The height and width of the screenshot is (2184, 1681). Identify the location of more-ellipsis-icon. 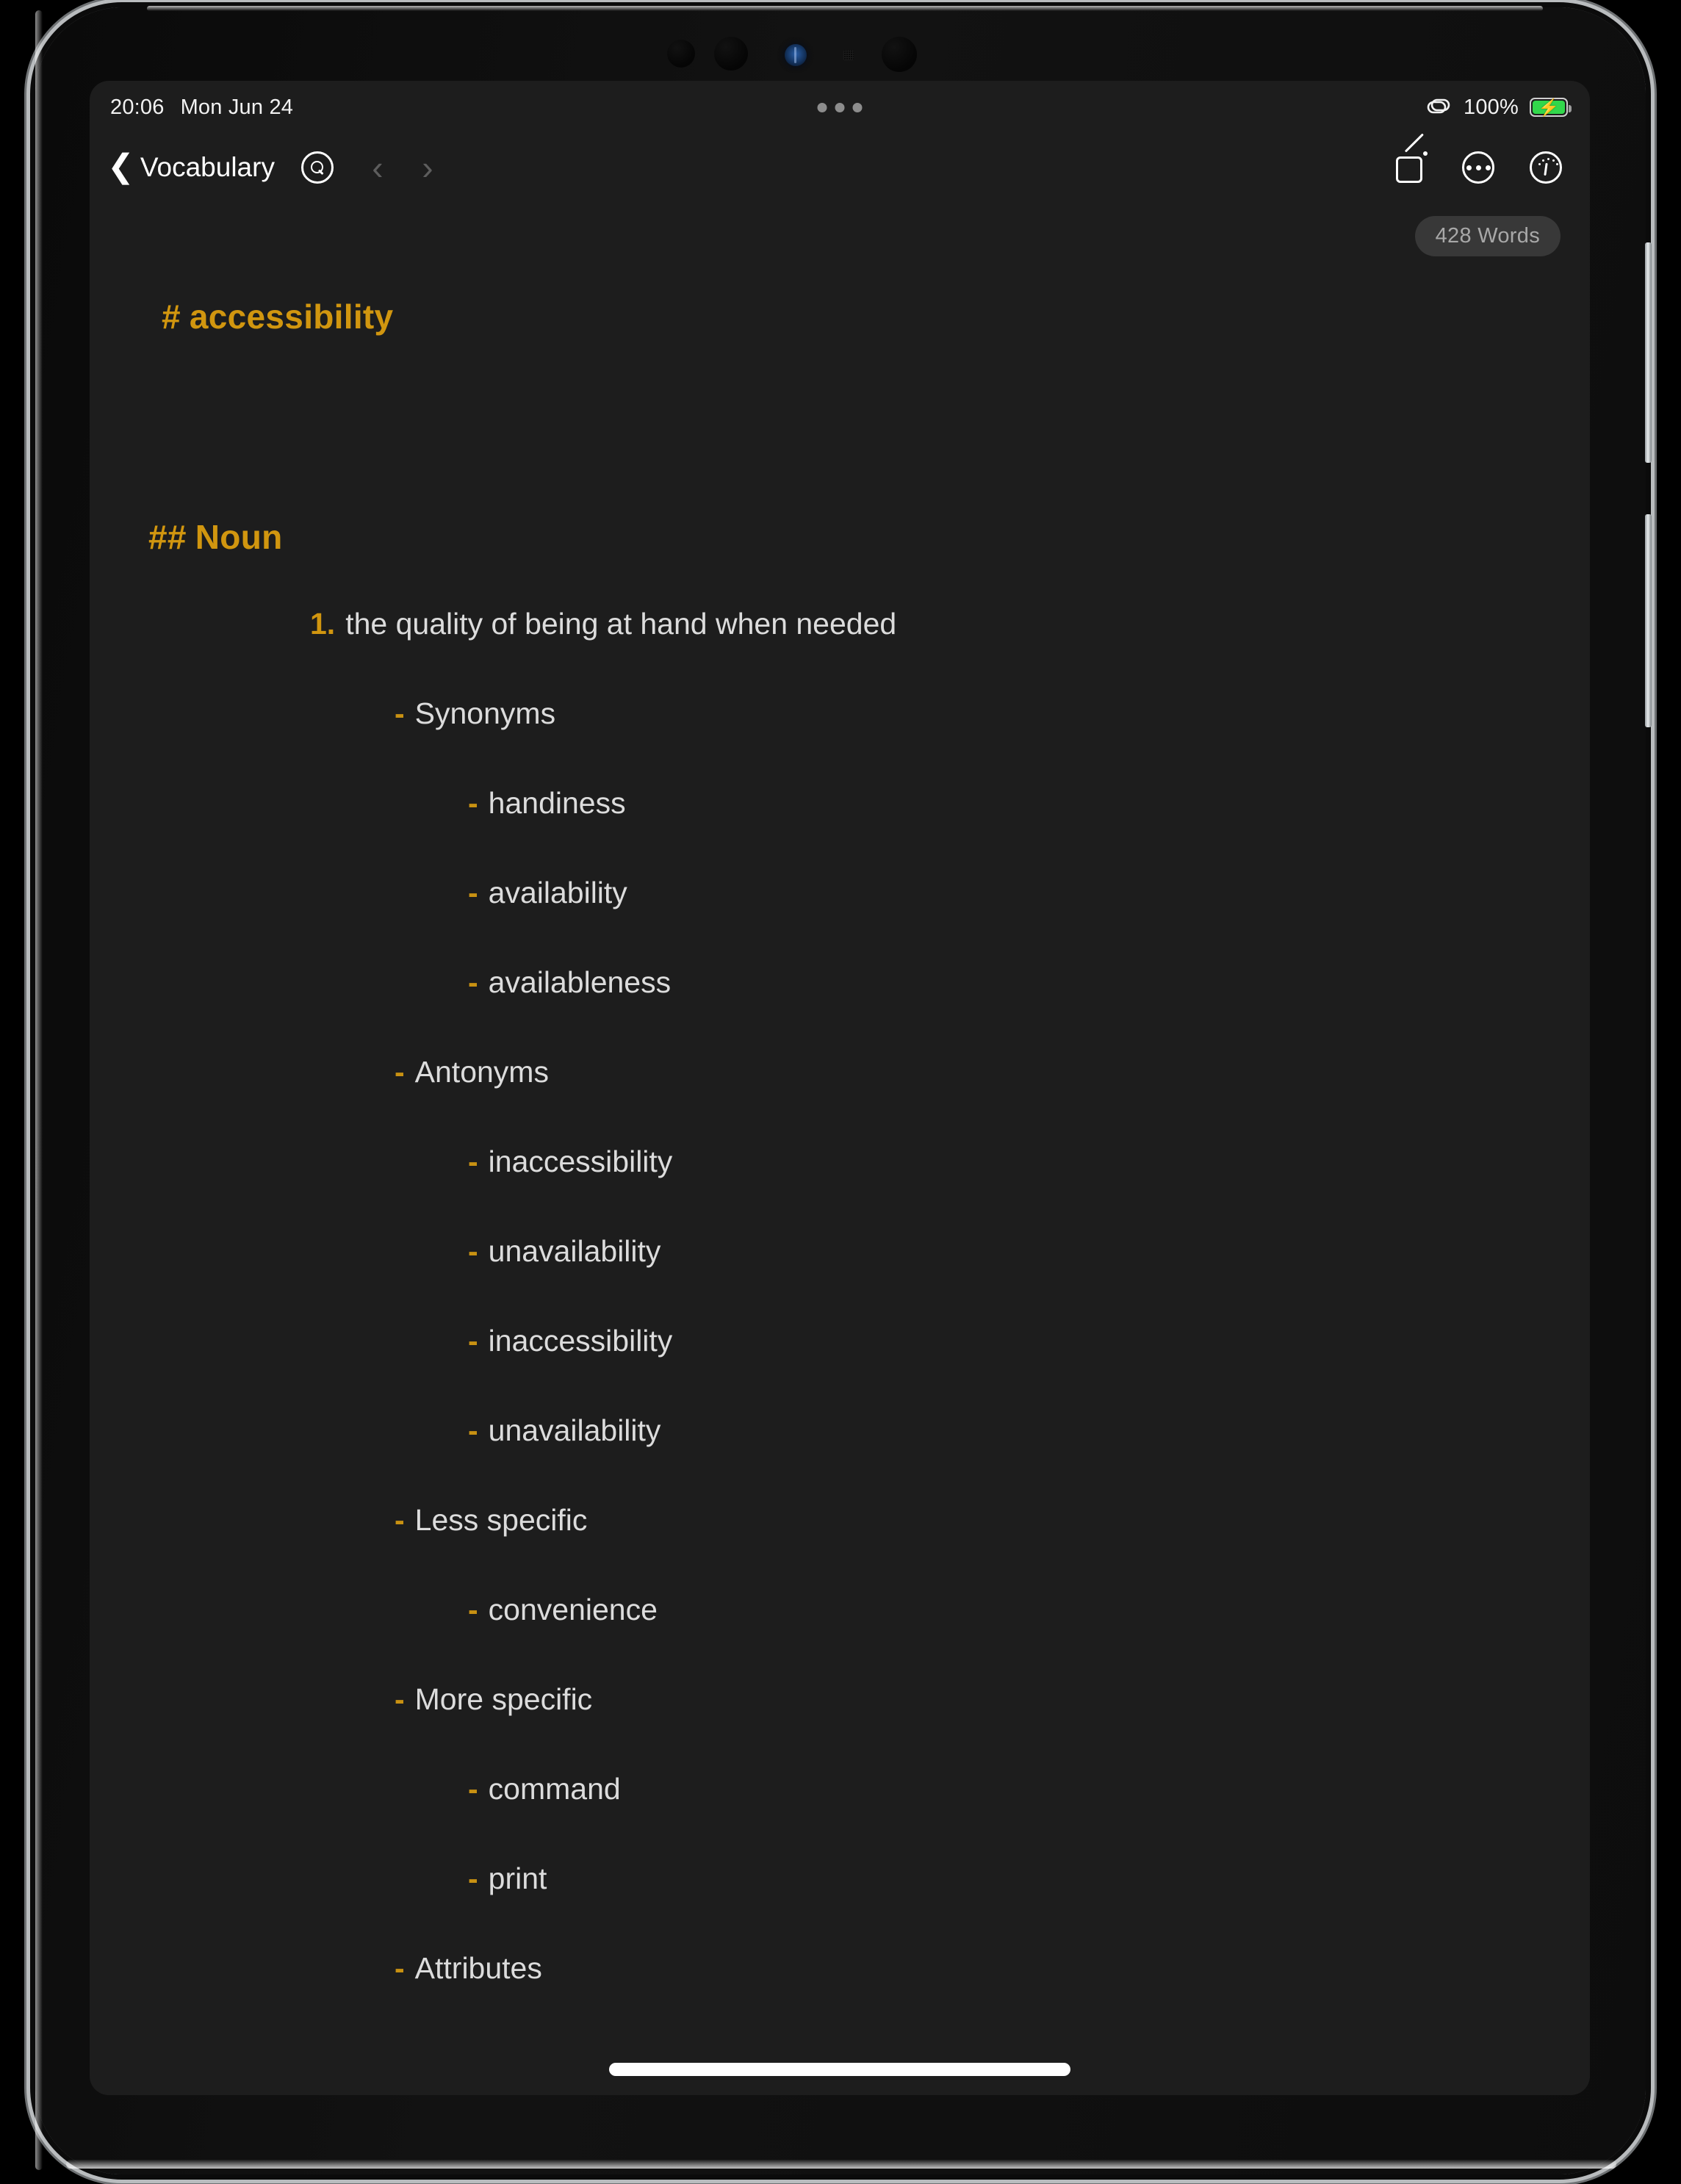
(1478, 167).